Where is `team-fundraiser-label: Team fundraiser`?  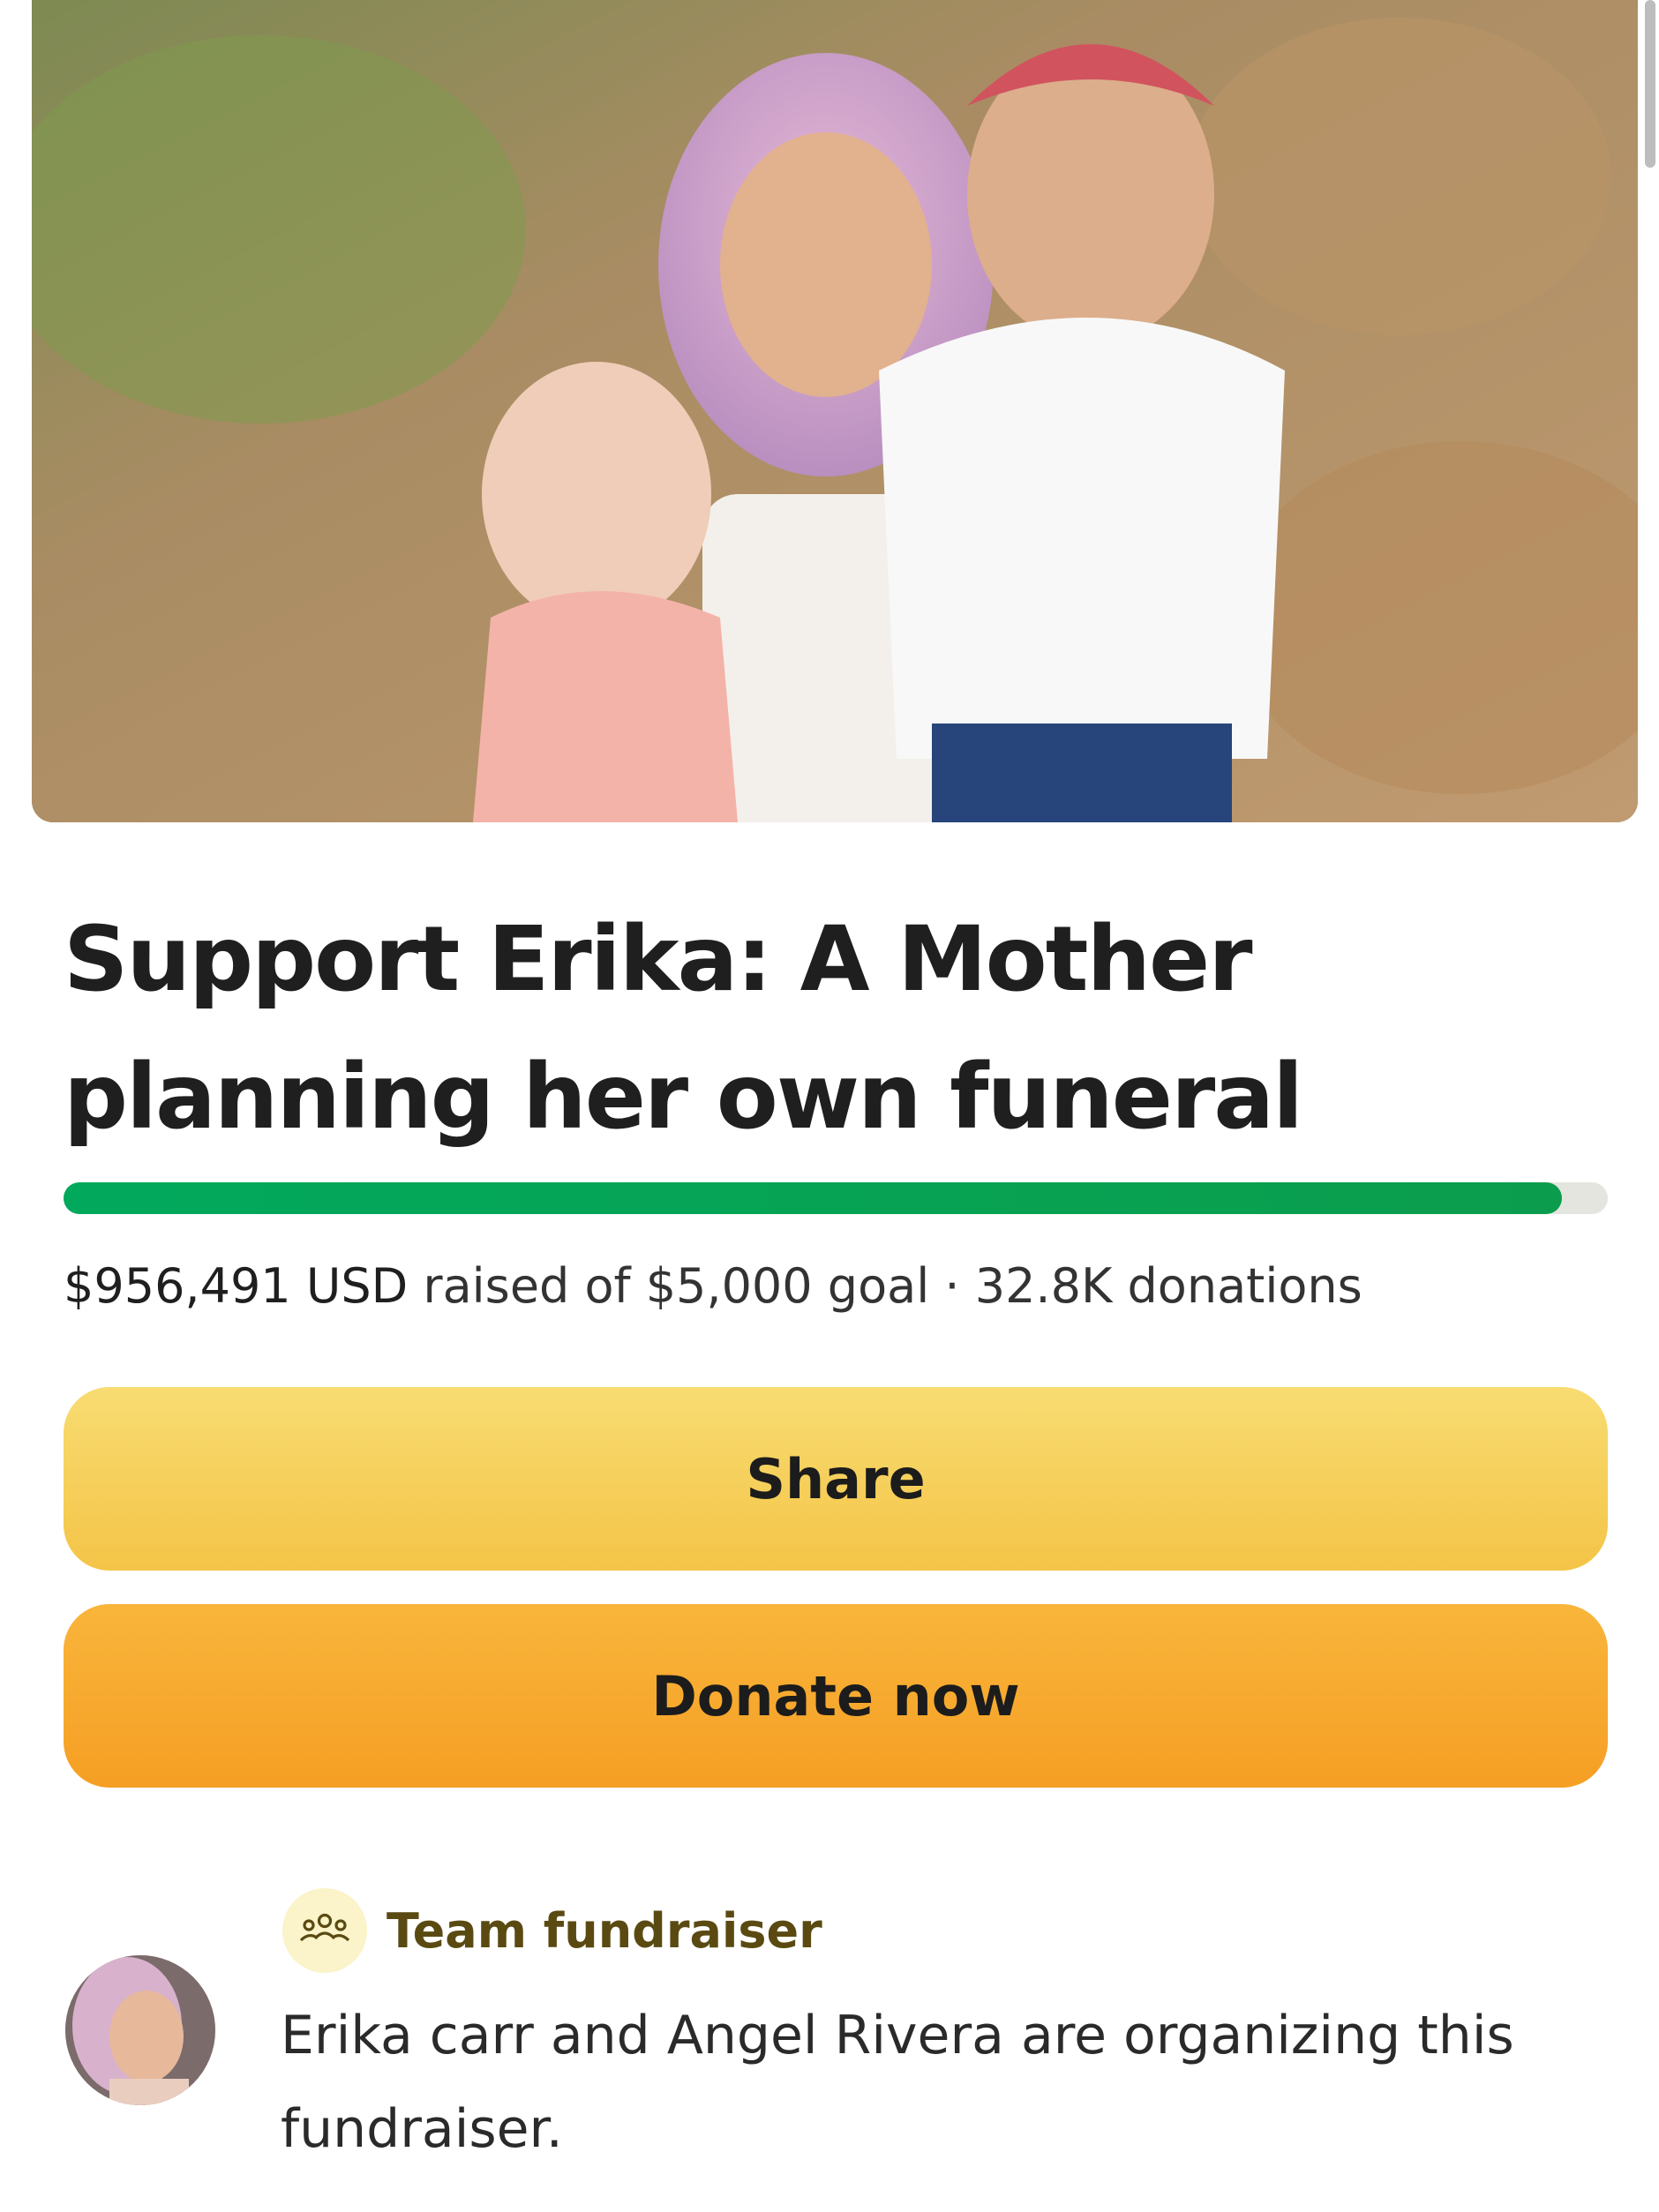
team-fundraiser-label: Team fundraiser is located at coordinates (604, 1931).